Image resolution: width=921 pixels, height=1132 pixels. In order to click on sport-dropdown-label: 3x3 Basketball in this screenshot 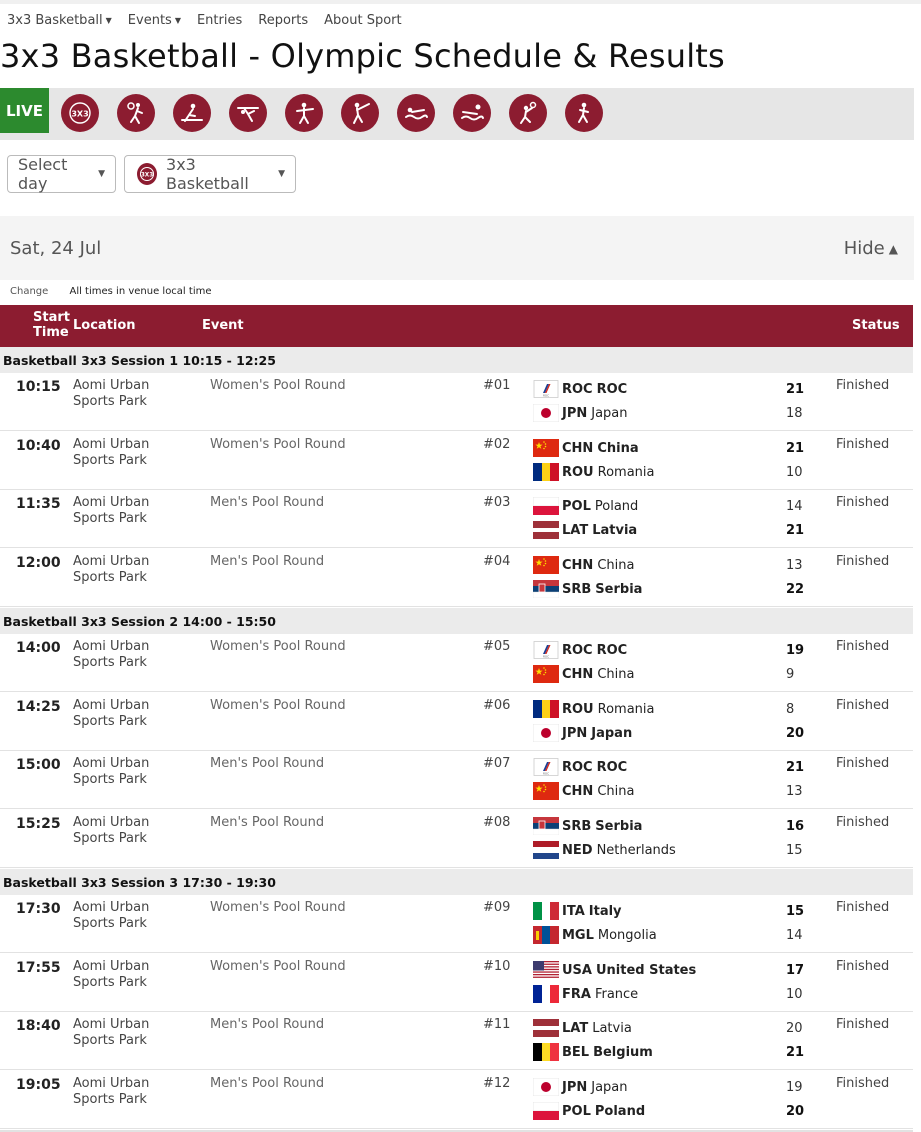, I will do `click(207, 174)`.